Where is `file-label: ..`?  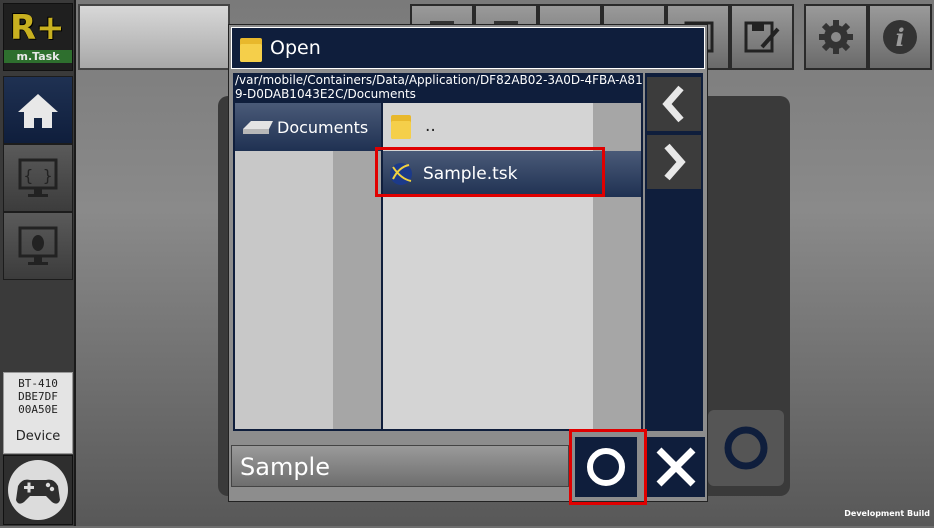
file-label: .. is located at coordinates (430, 126).